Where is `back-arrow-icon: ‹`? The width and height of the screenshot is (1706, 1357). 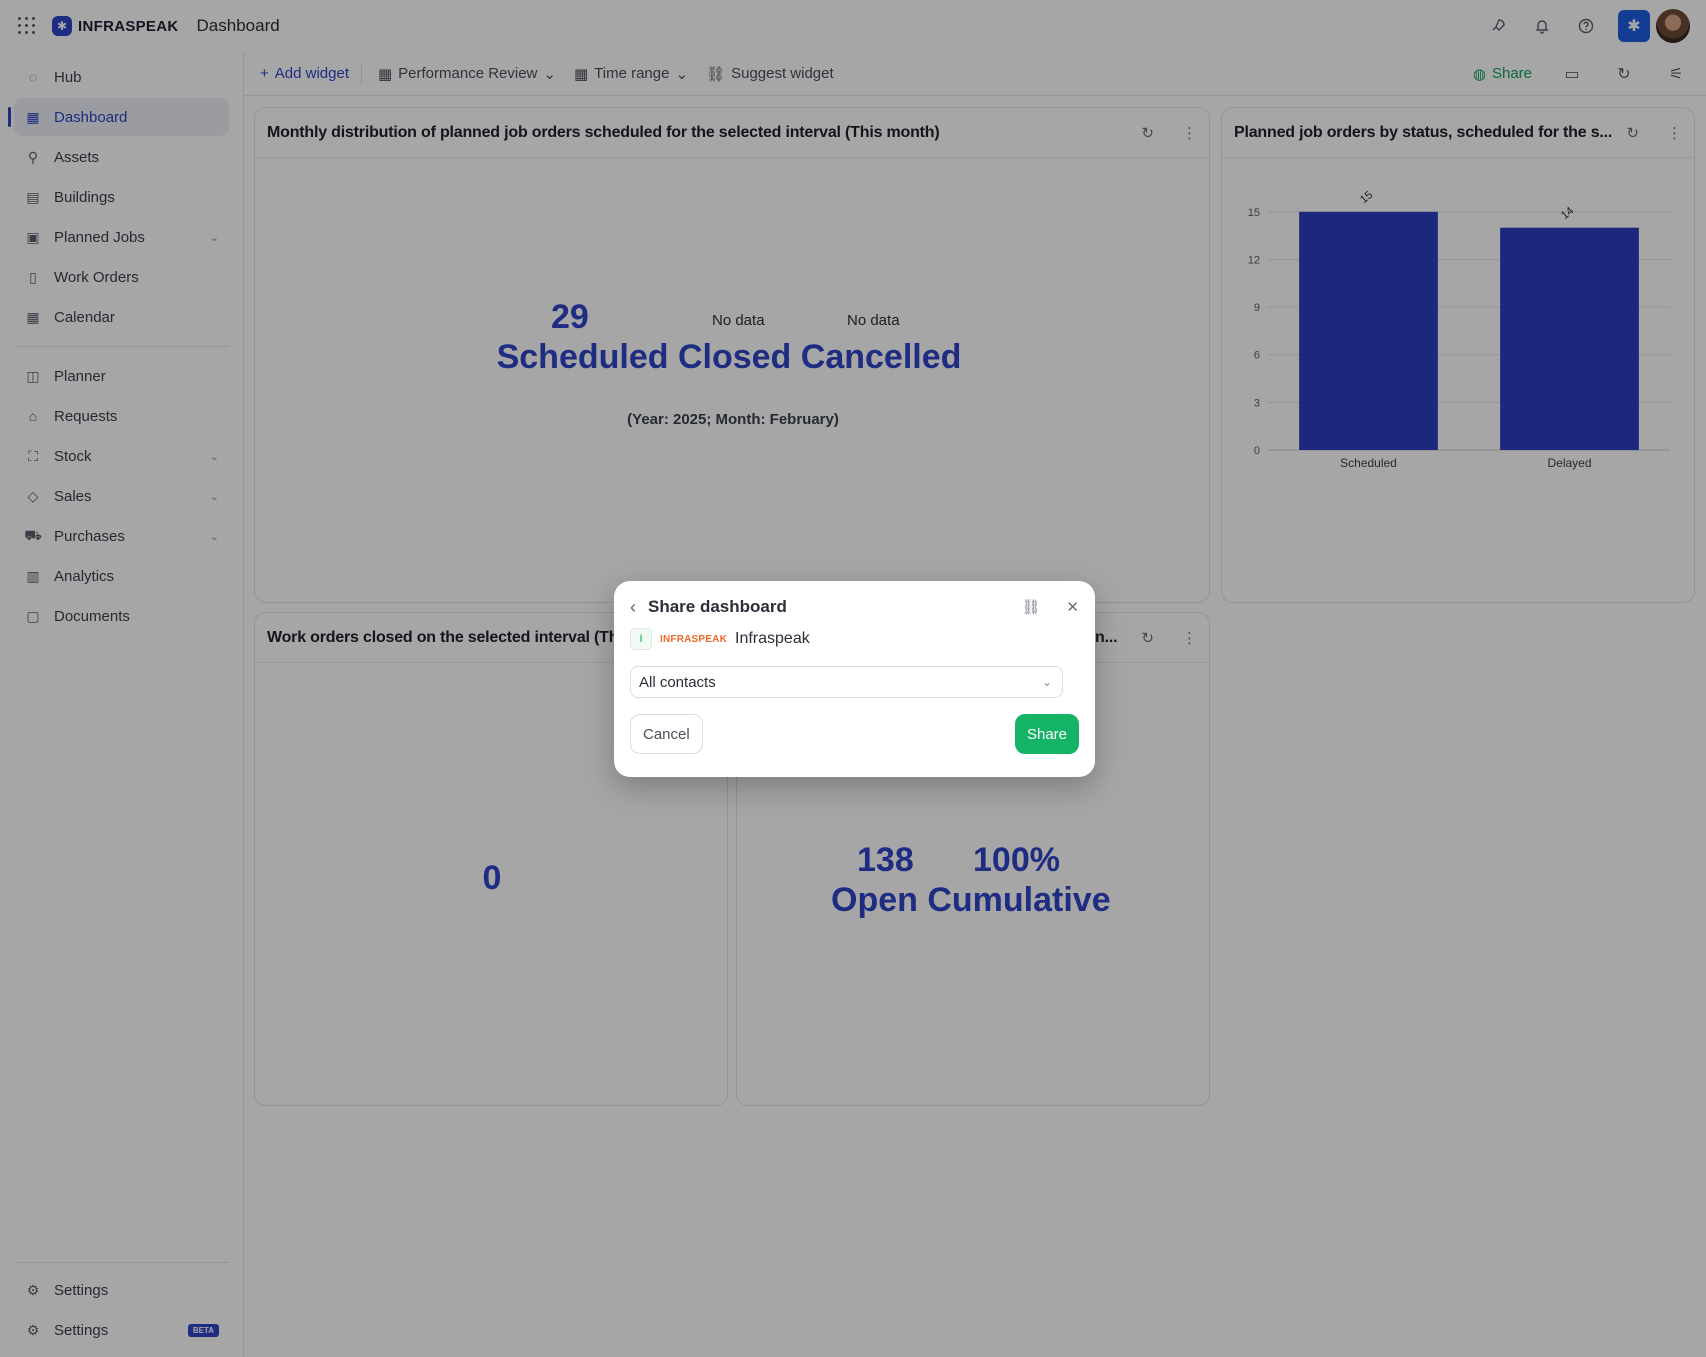 back-arrow-icon: ‹ is located at coordinates (633, 607).